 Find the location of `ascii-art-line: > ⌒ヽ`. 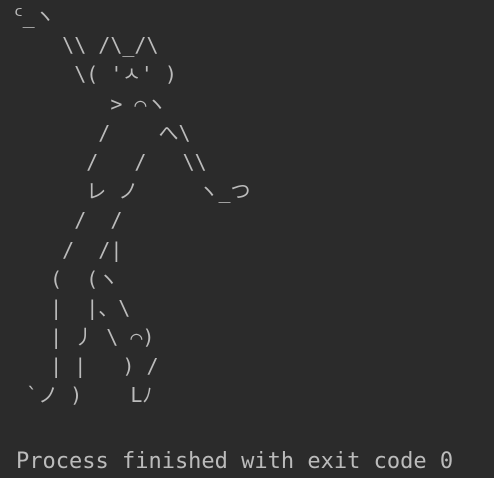

ascii-art-line: > ⌒ヽ is located at coordinates (90, 103).